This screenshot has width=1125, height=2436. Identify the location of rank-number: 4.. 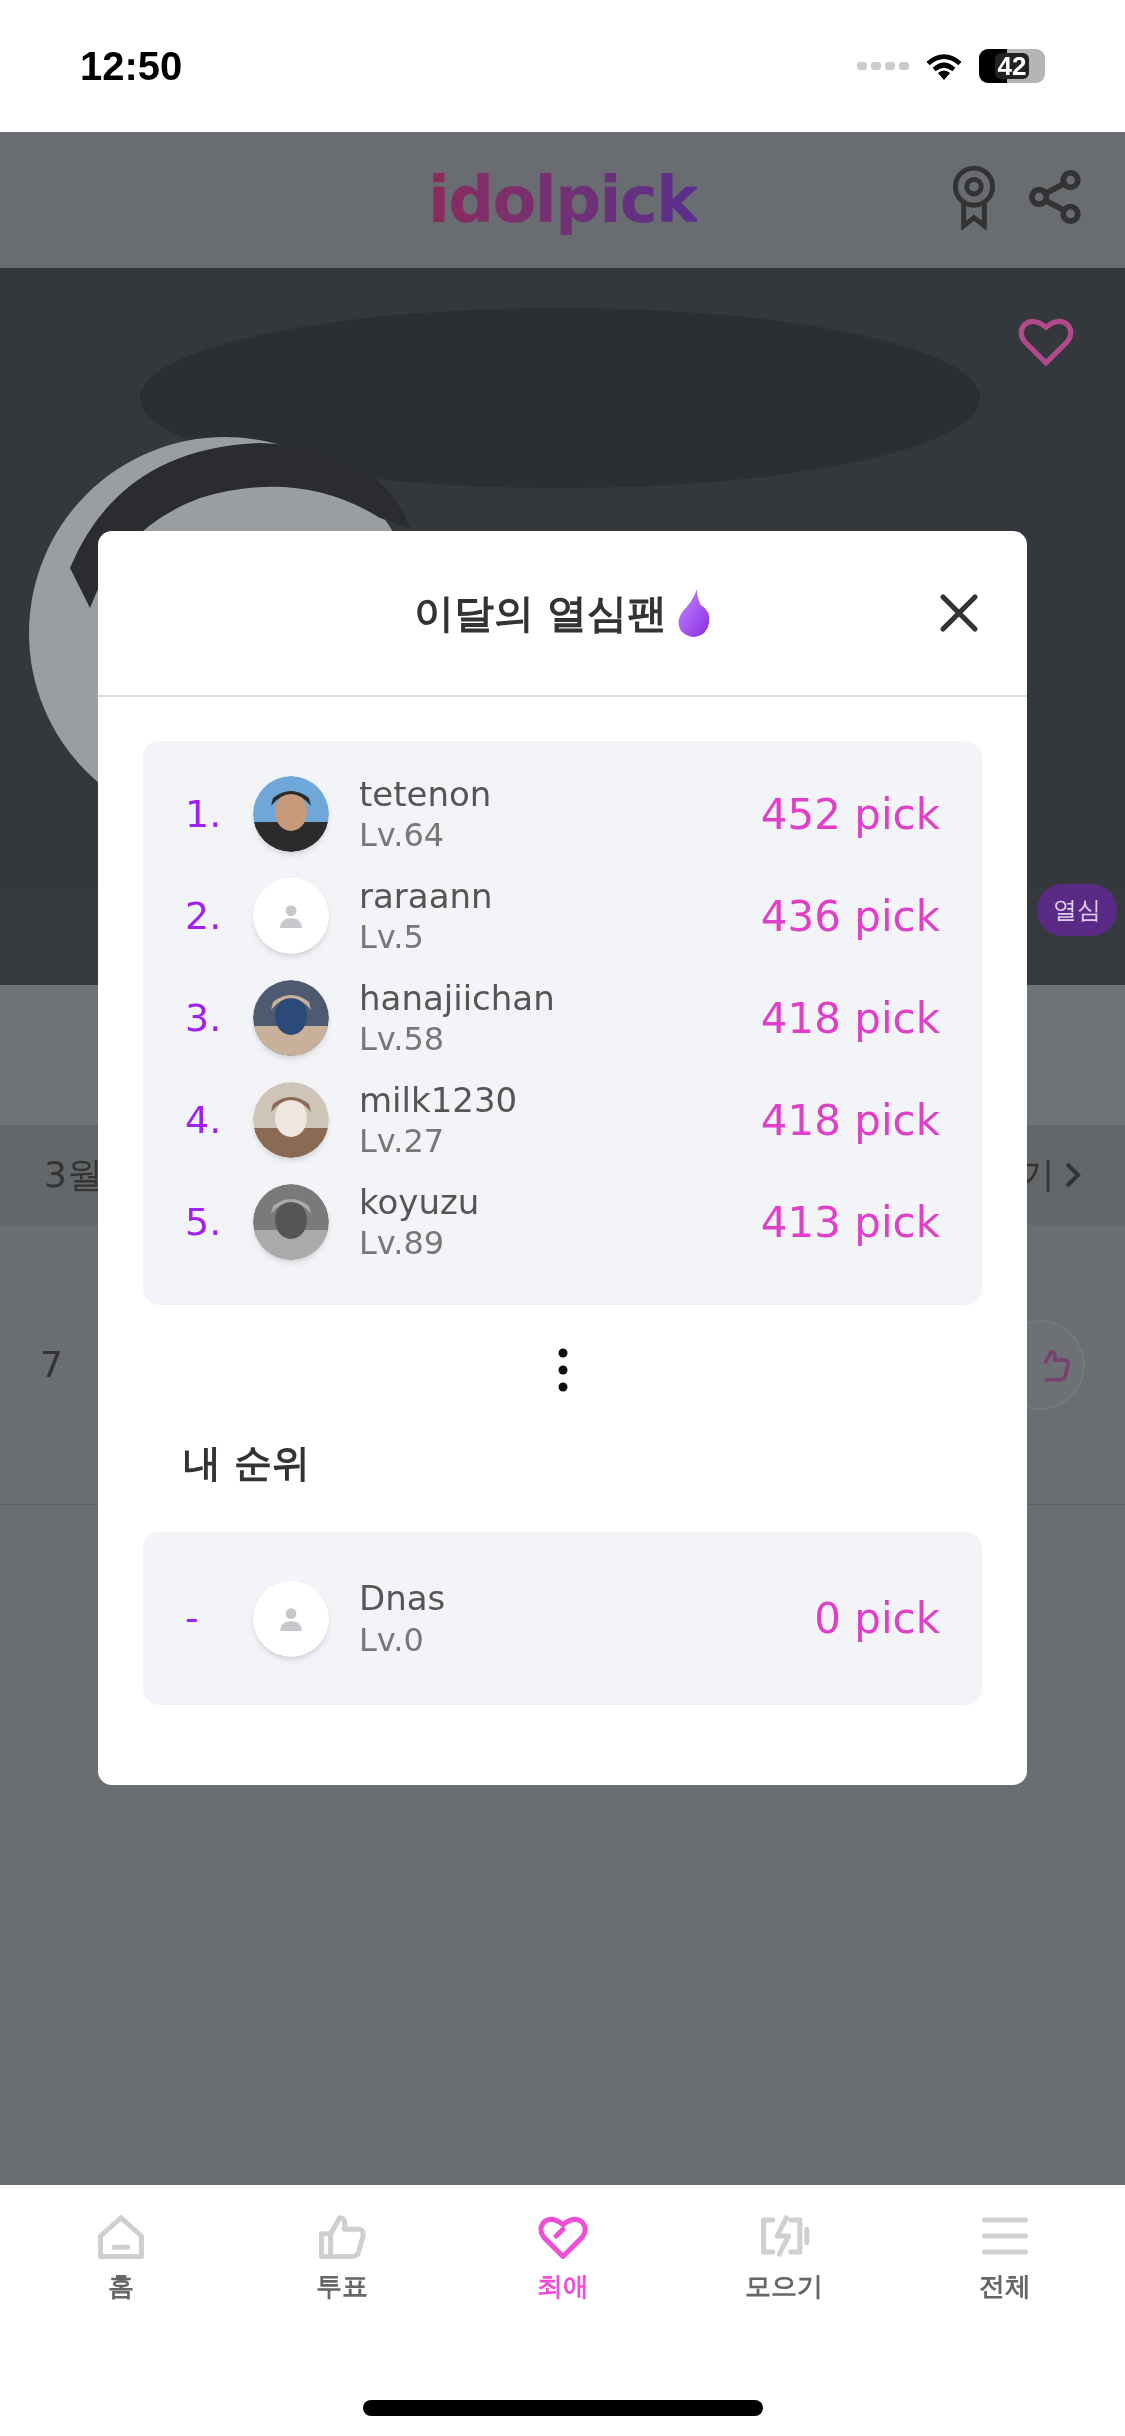
(204, 1120).